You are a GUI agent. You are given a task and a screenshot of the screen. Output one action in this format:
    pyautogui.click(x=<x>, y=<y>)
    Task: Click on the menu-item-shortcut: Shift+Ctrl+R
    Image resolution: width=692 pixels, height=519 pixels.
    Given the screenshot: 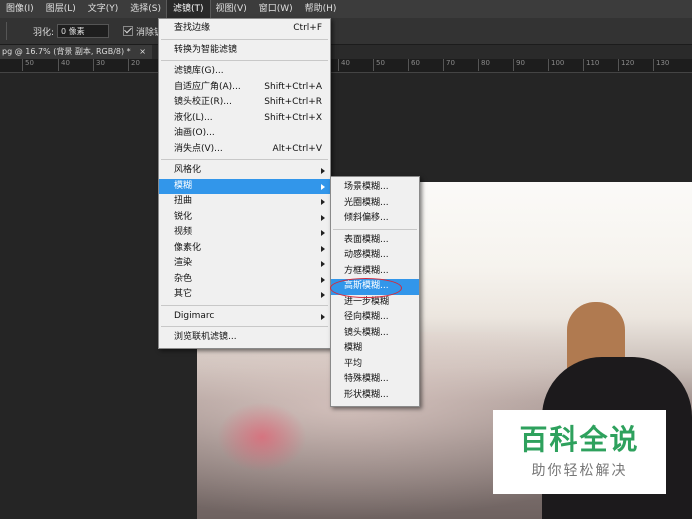 What is the action you would take?
    pyautogui.click(x=293, y=102)
    